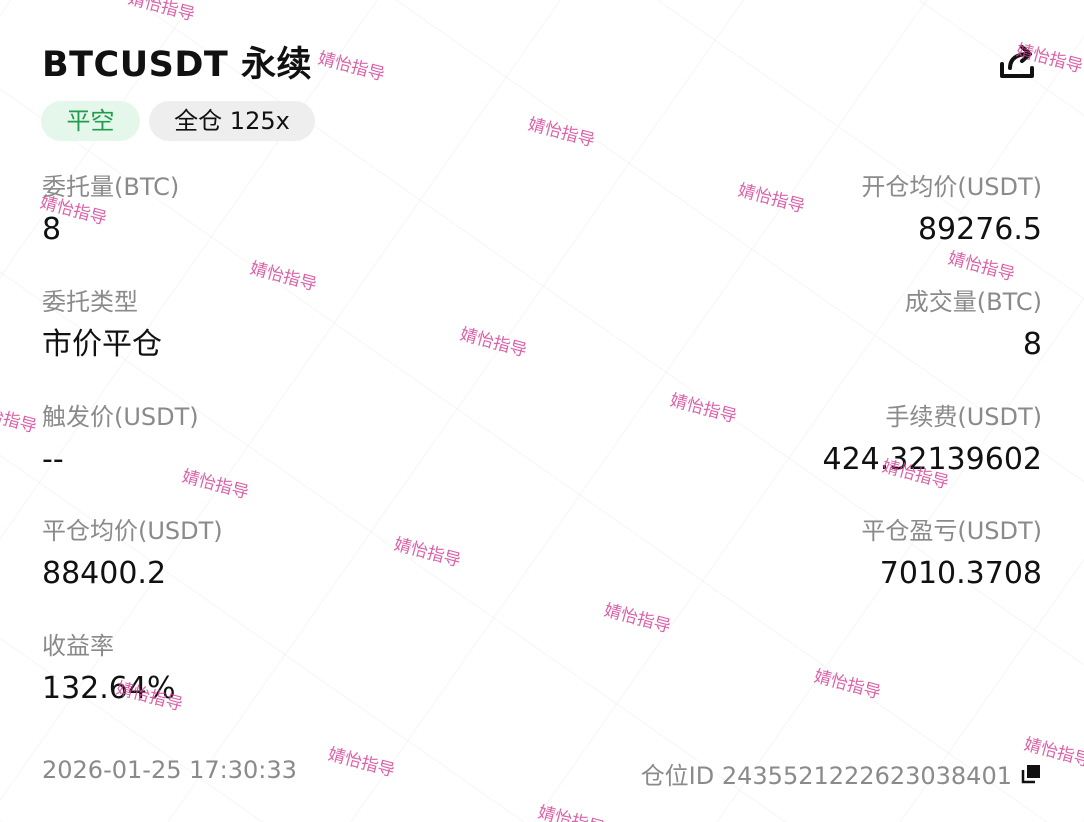 Image resolution: width=1084 pixels, height=822 pixels. I want to click on order-type-value: 市价平仓, so click(102, 344).